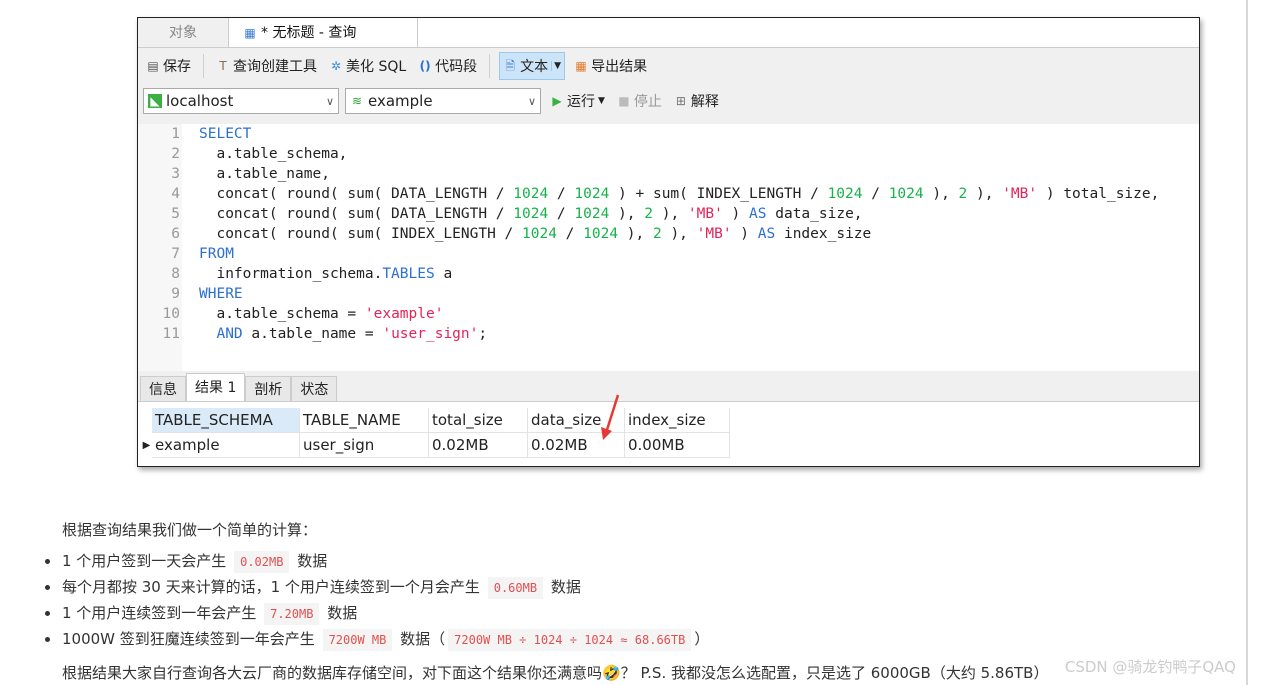 Image resolution: width=1262 pixels, height=685 pixels. I want to click on divider, so click(203, 66).